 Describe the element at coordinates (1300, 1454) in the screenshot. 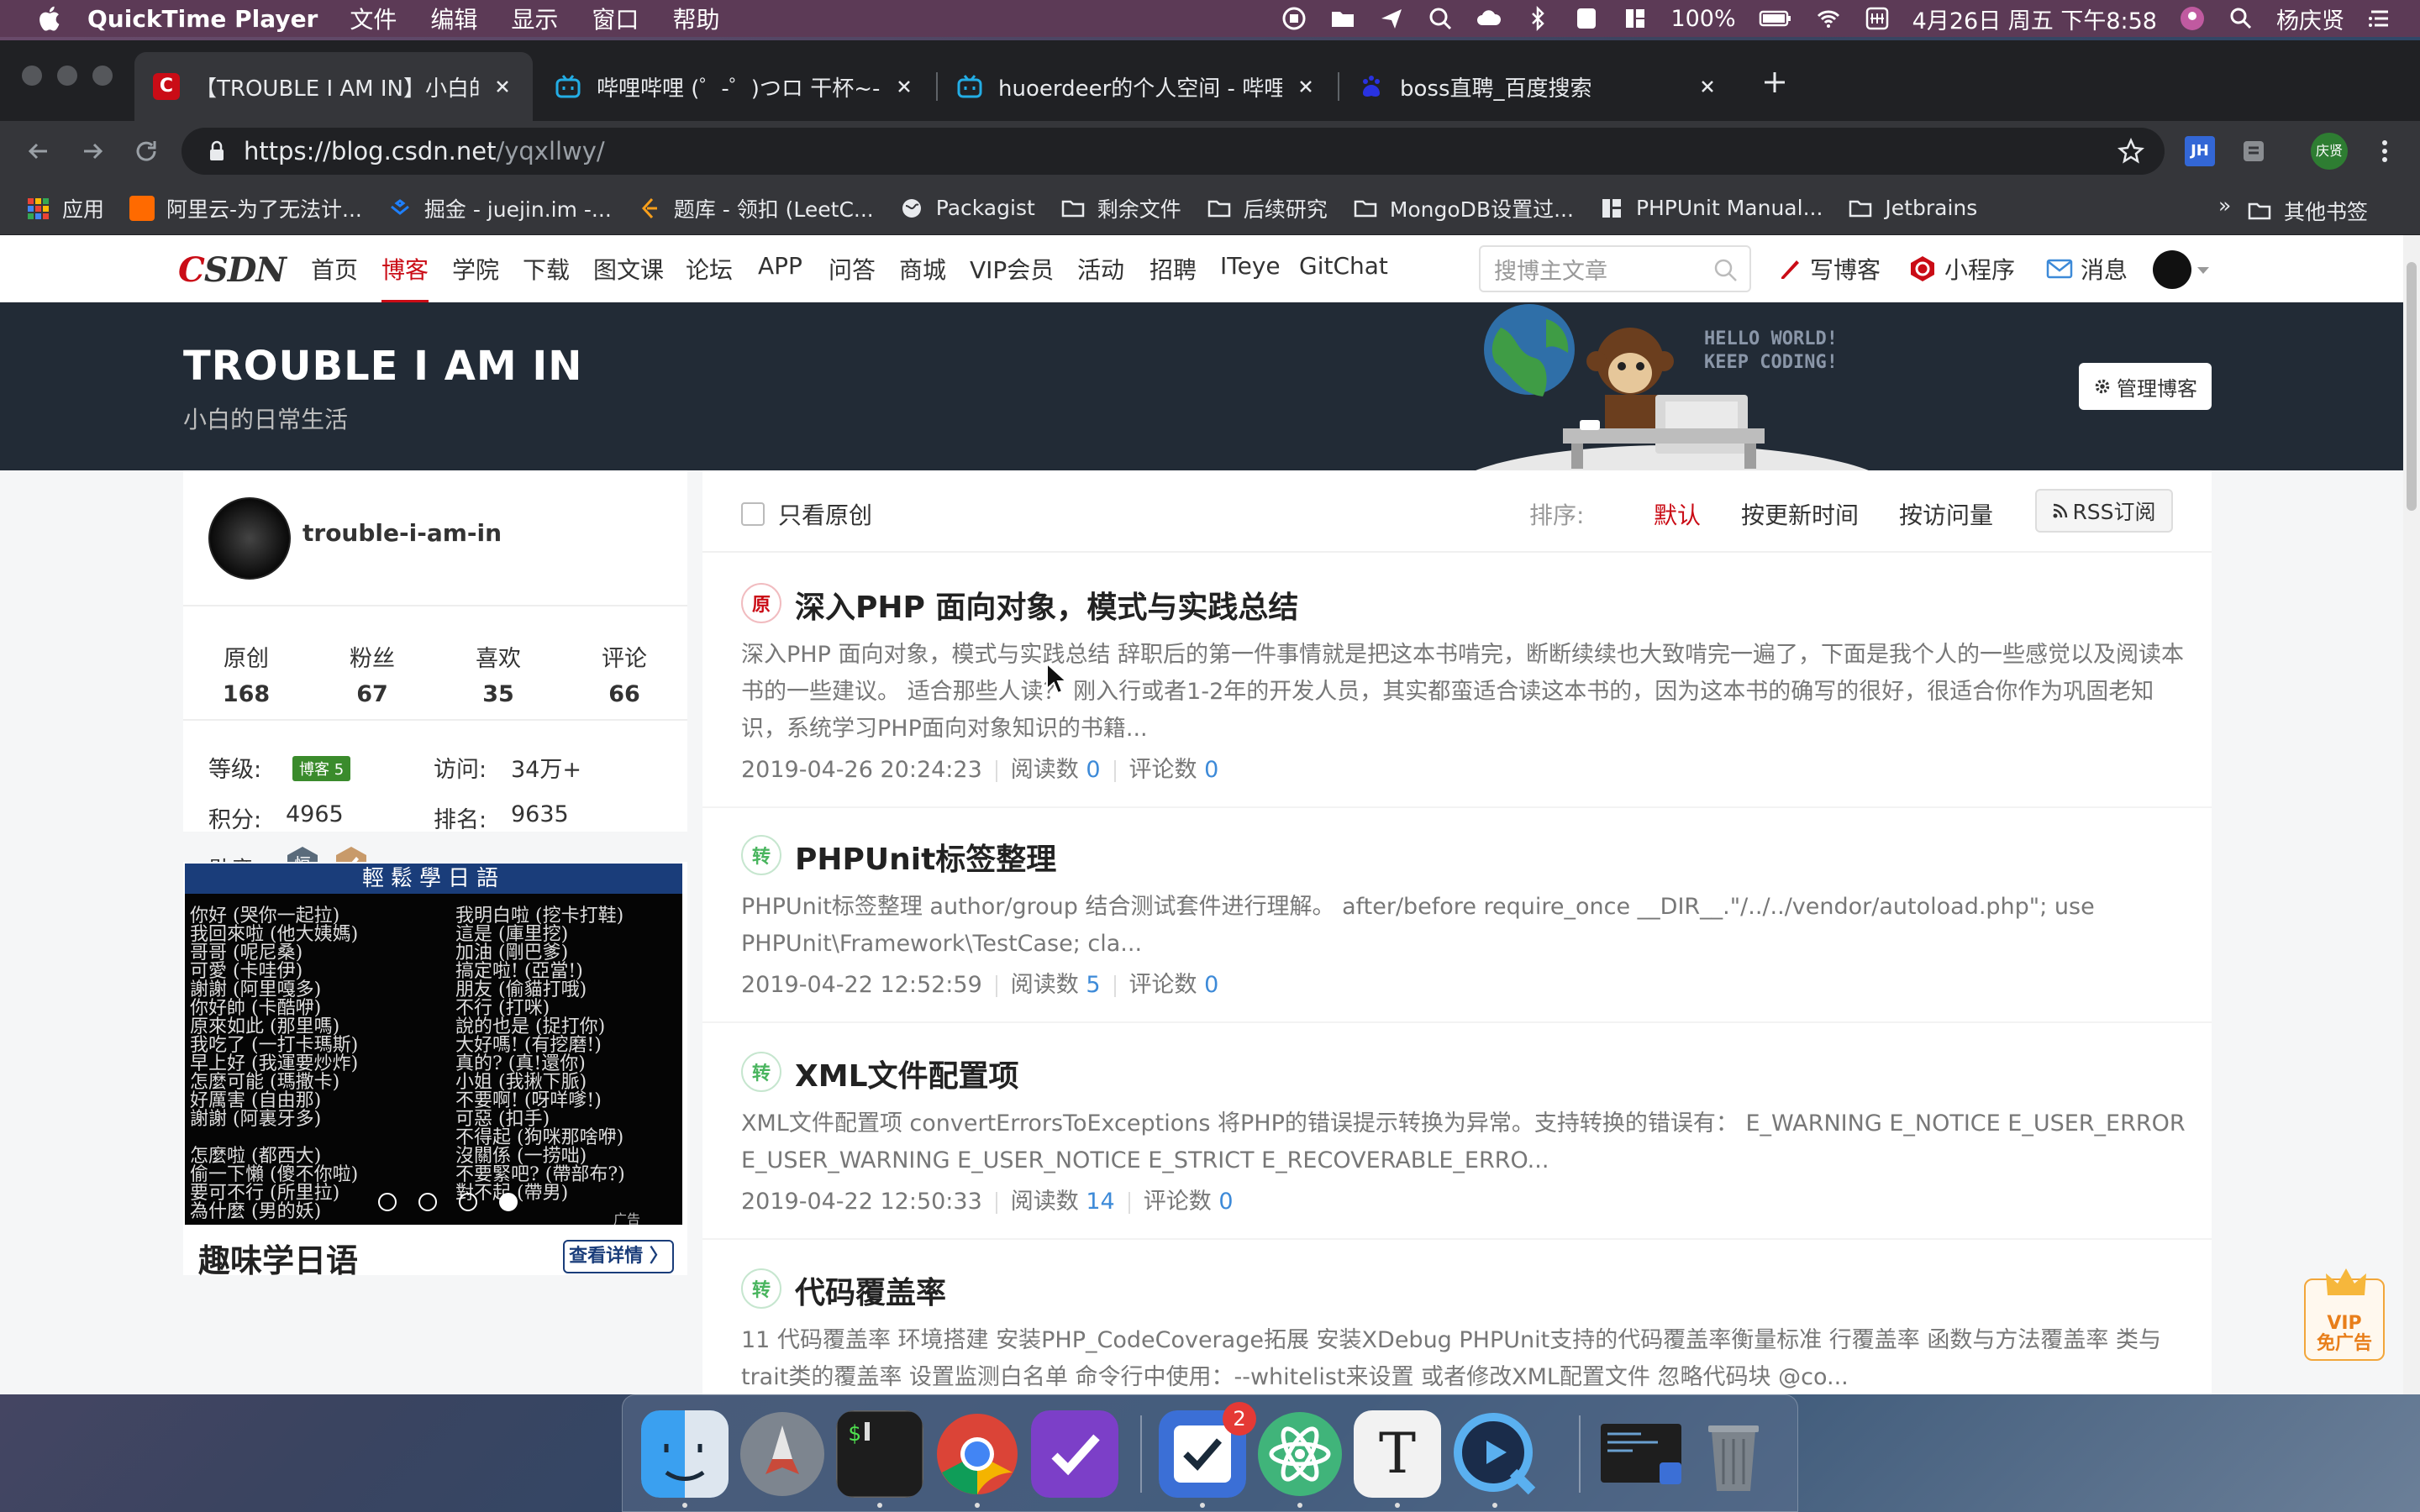

I see `atom-icon` at that location.